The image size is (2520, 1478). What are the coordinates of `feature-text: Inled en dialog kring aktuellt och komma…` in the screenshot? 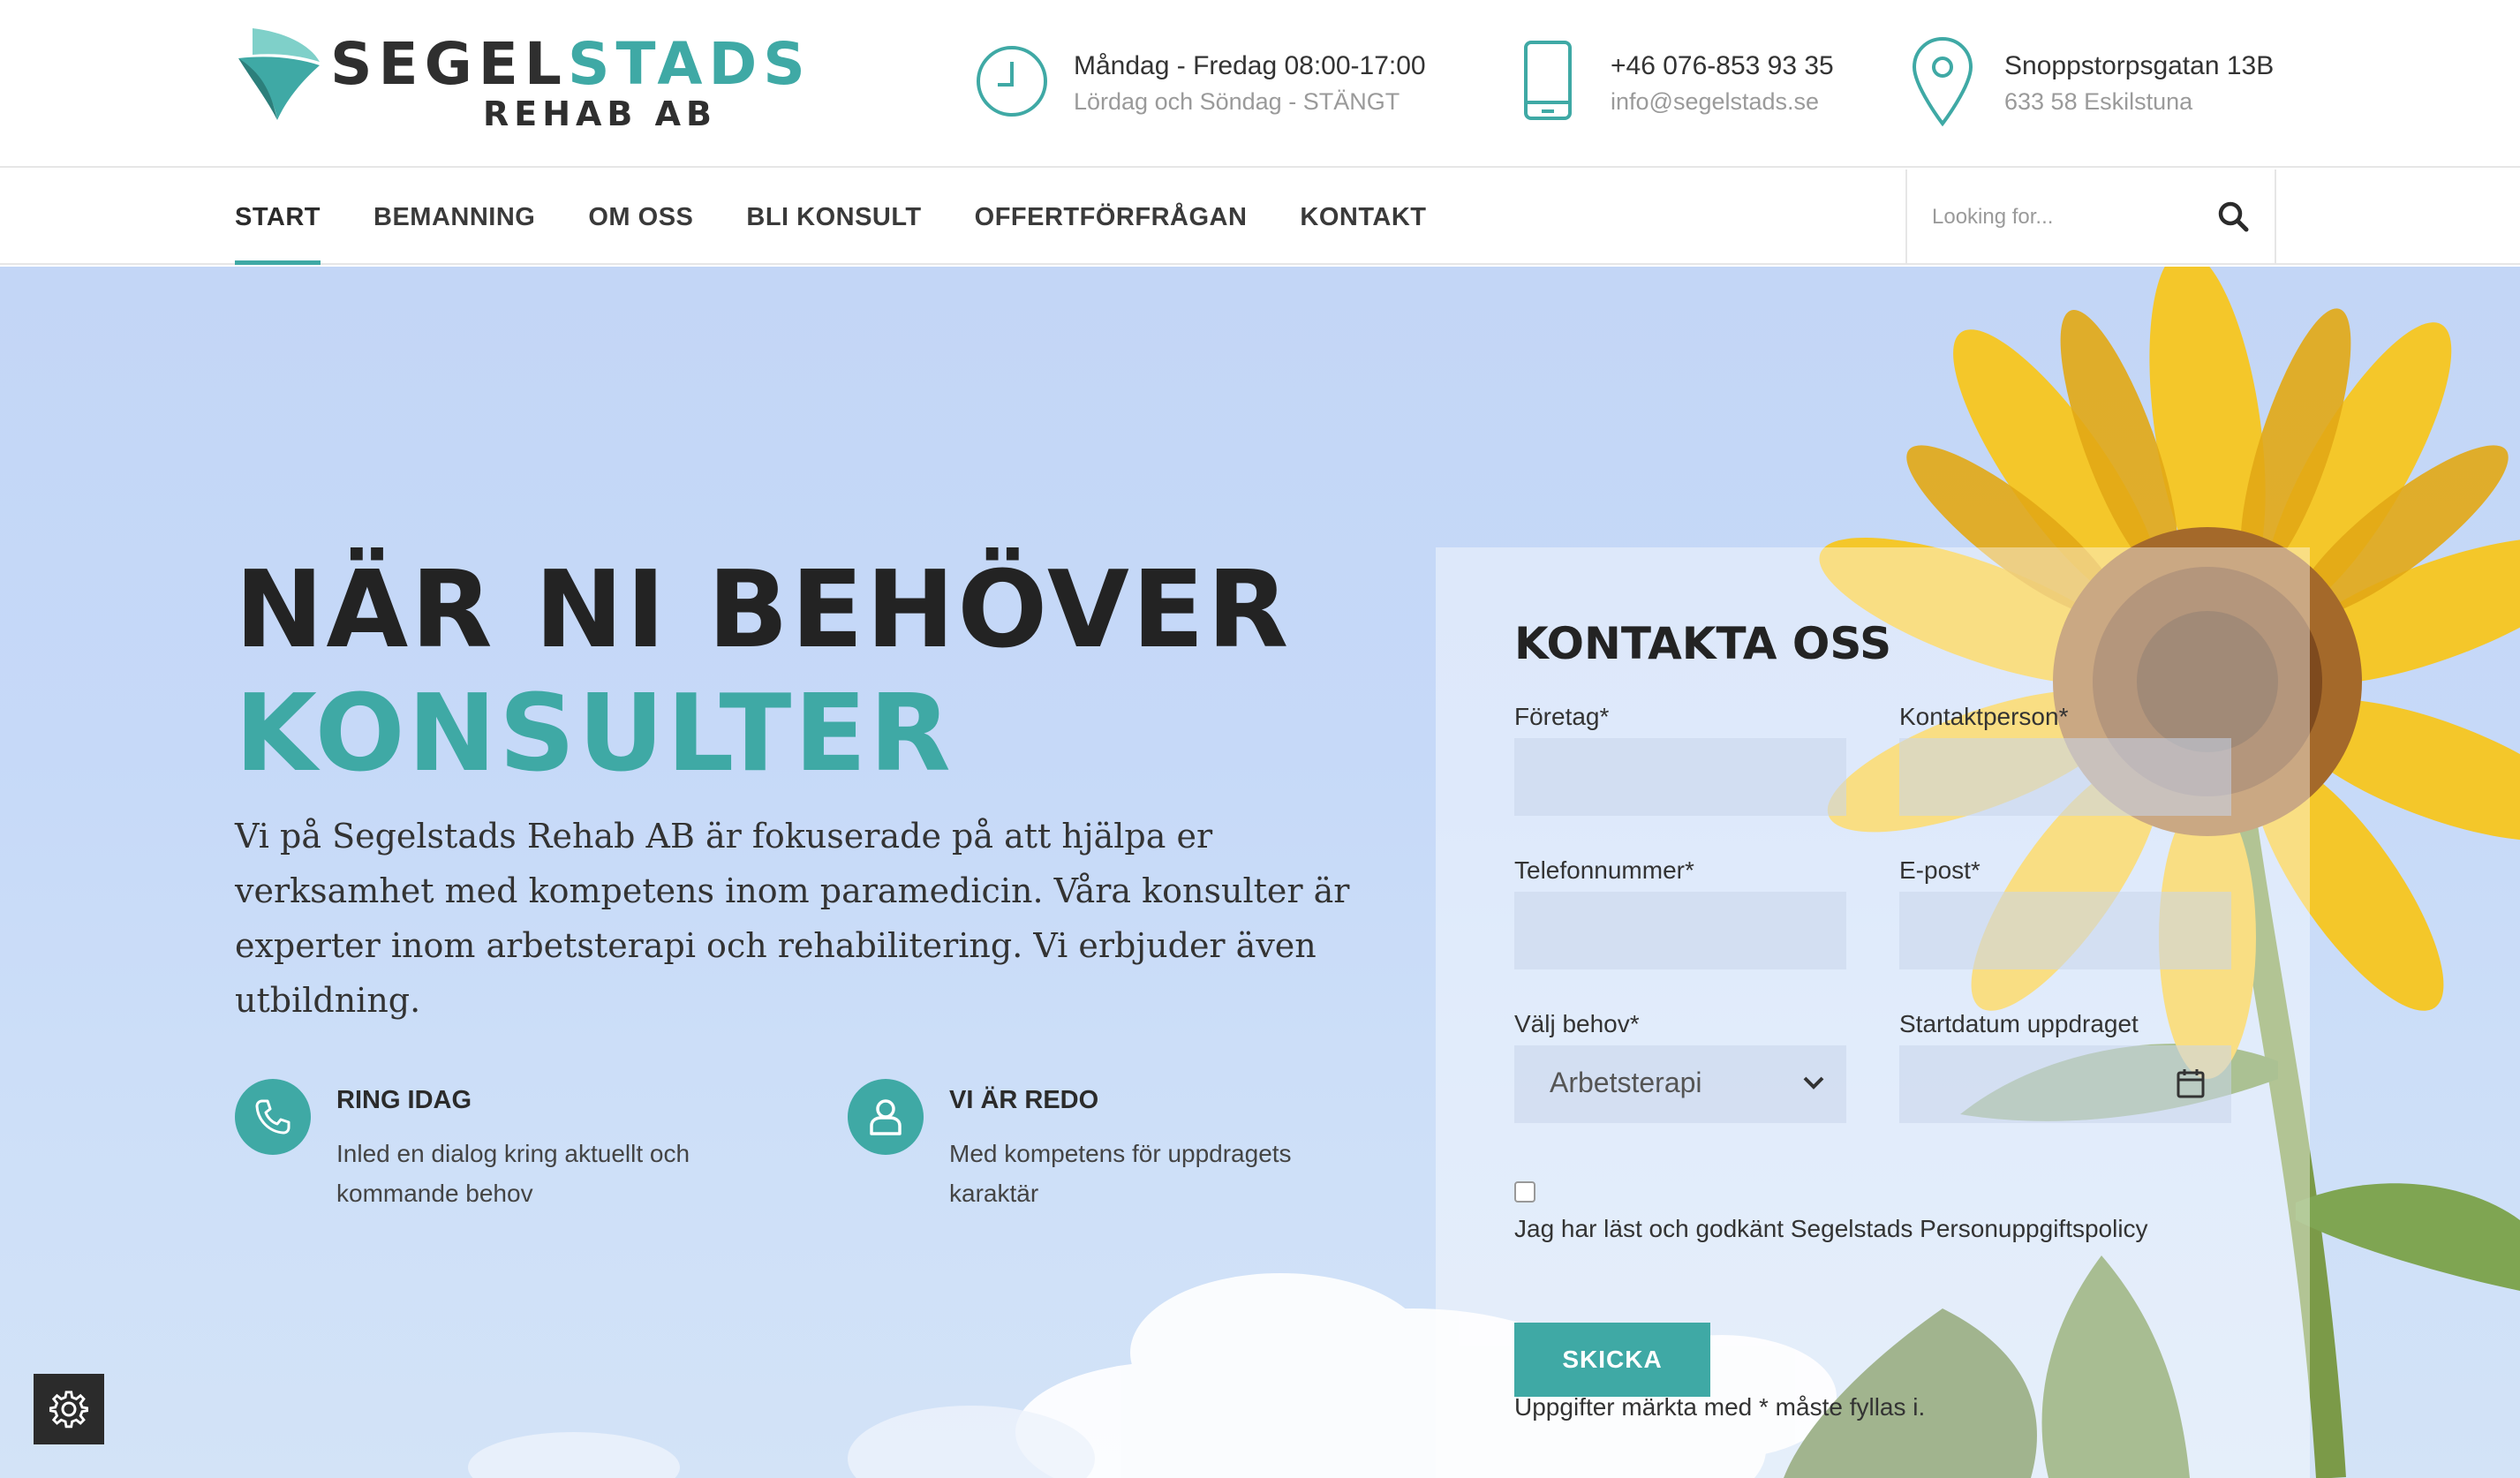 It's located at (513, 1173).